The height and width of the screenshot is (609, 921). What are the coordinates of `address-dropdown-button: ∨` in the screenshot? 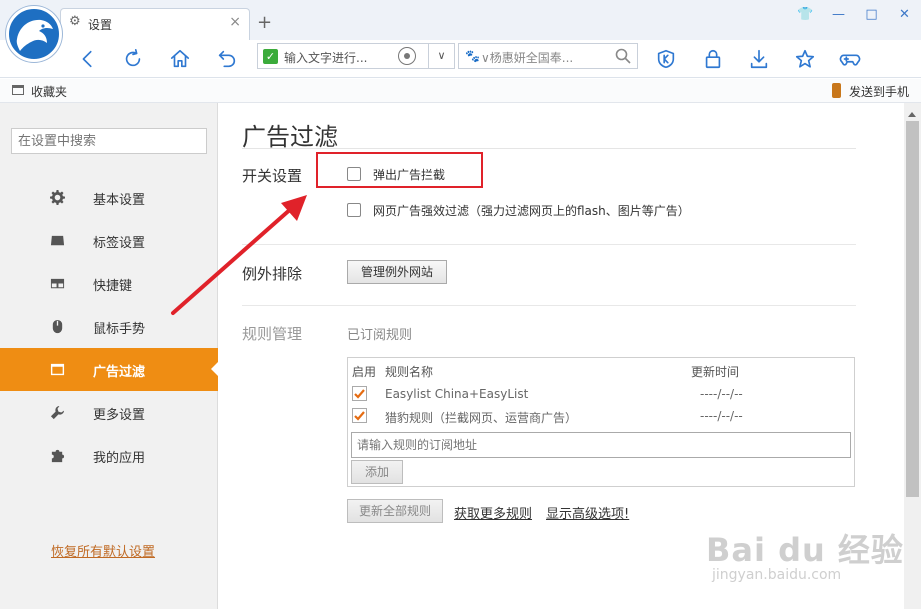 It's located at (441, 56).